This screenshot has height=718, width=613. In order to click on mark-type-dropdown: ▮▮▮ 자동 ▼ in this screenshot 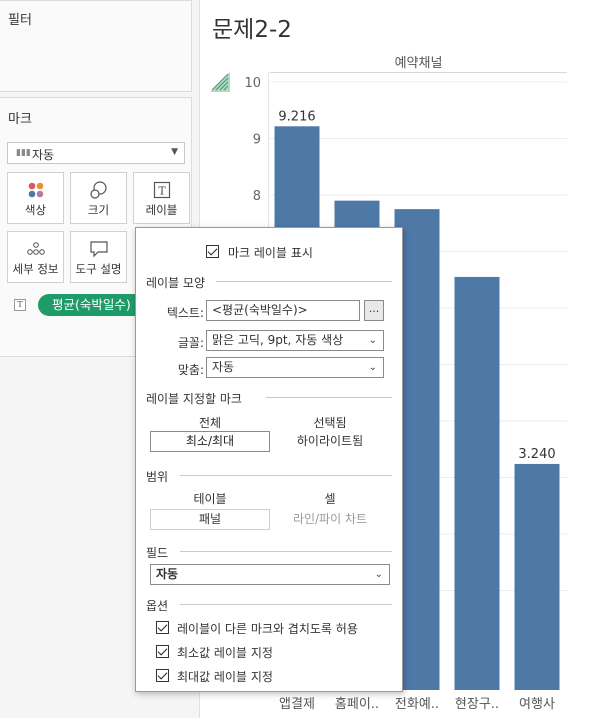, I will do `click(96, 153)`.